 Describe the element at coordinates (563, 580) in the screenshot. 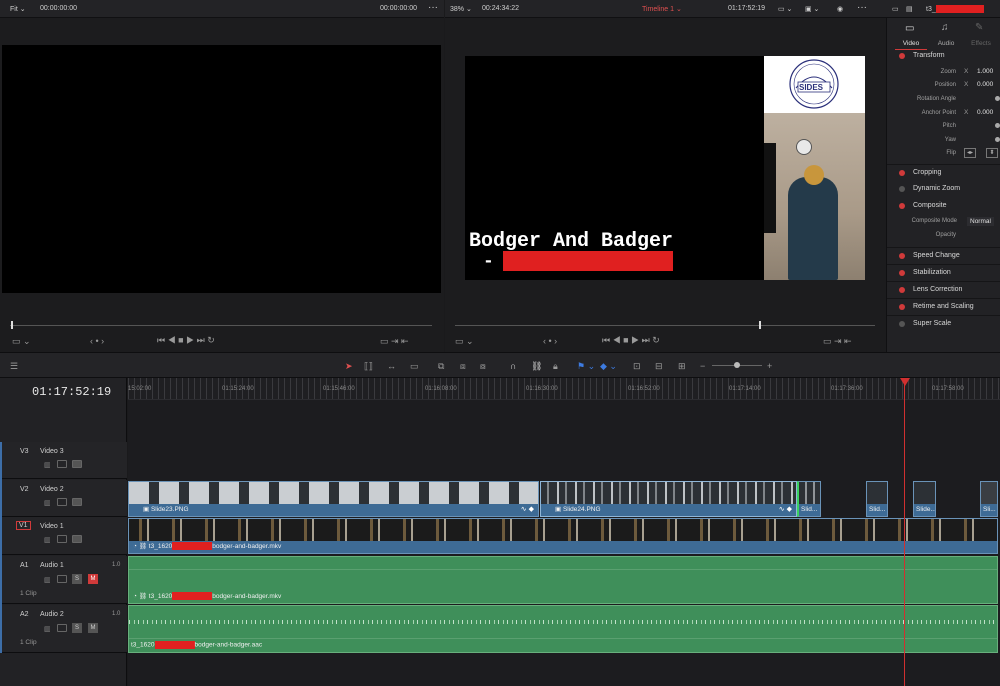

I see `audio-clip: ◔ ⛓ t3_1620 bodger-and-badger.mkv` at that location.